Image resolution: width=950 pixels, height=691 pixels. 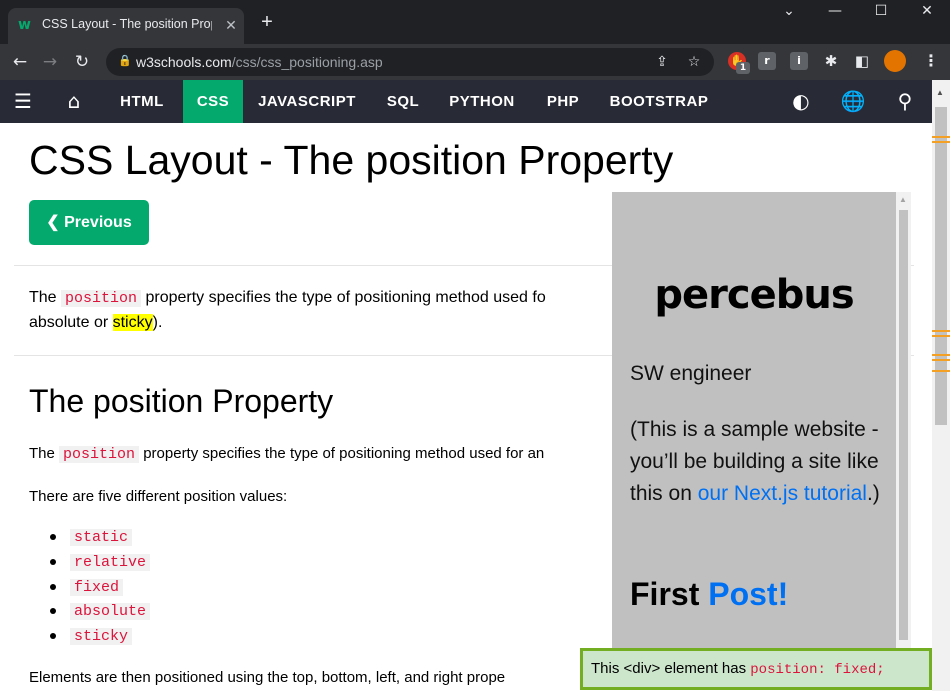 What do you see at coordinates (110, 562) in the screenshot?
I see `value-code: relative` at bounding box center [110, 562].